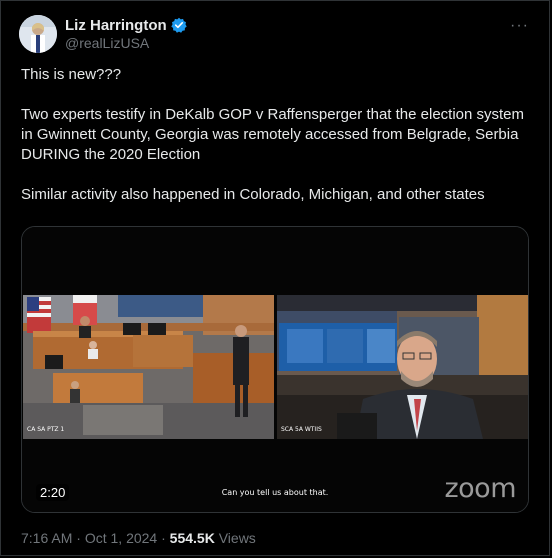  What do you see at coordinates (116, 25) in the screenshot?
I see `author-display-name: Liz Harrington` at bounding box center [116, 25].